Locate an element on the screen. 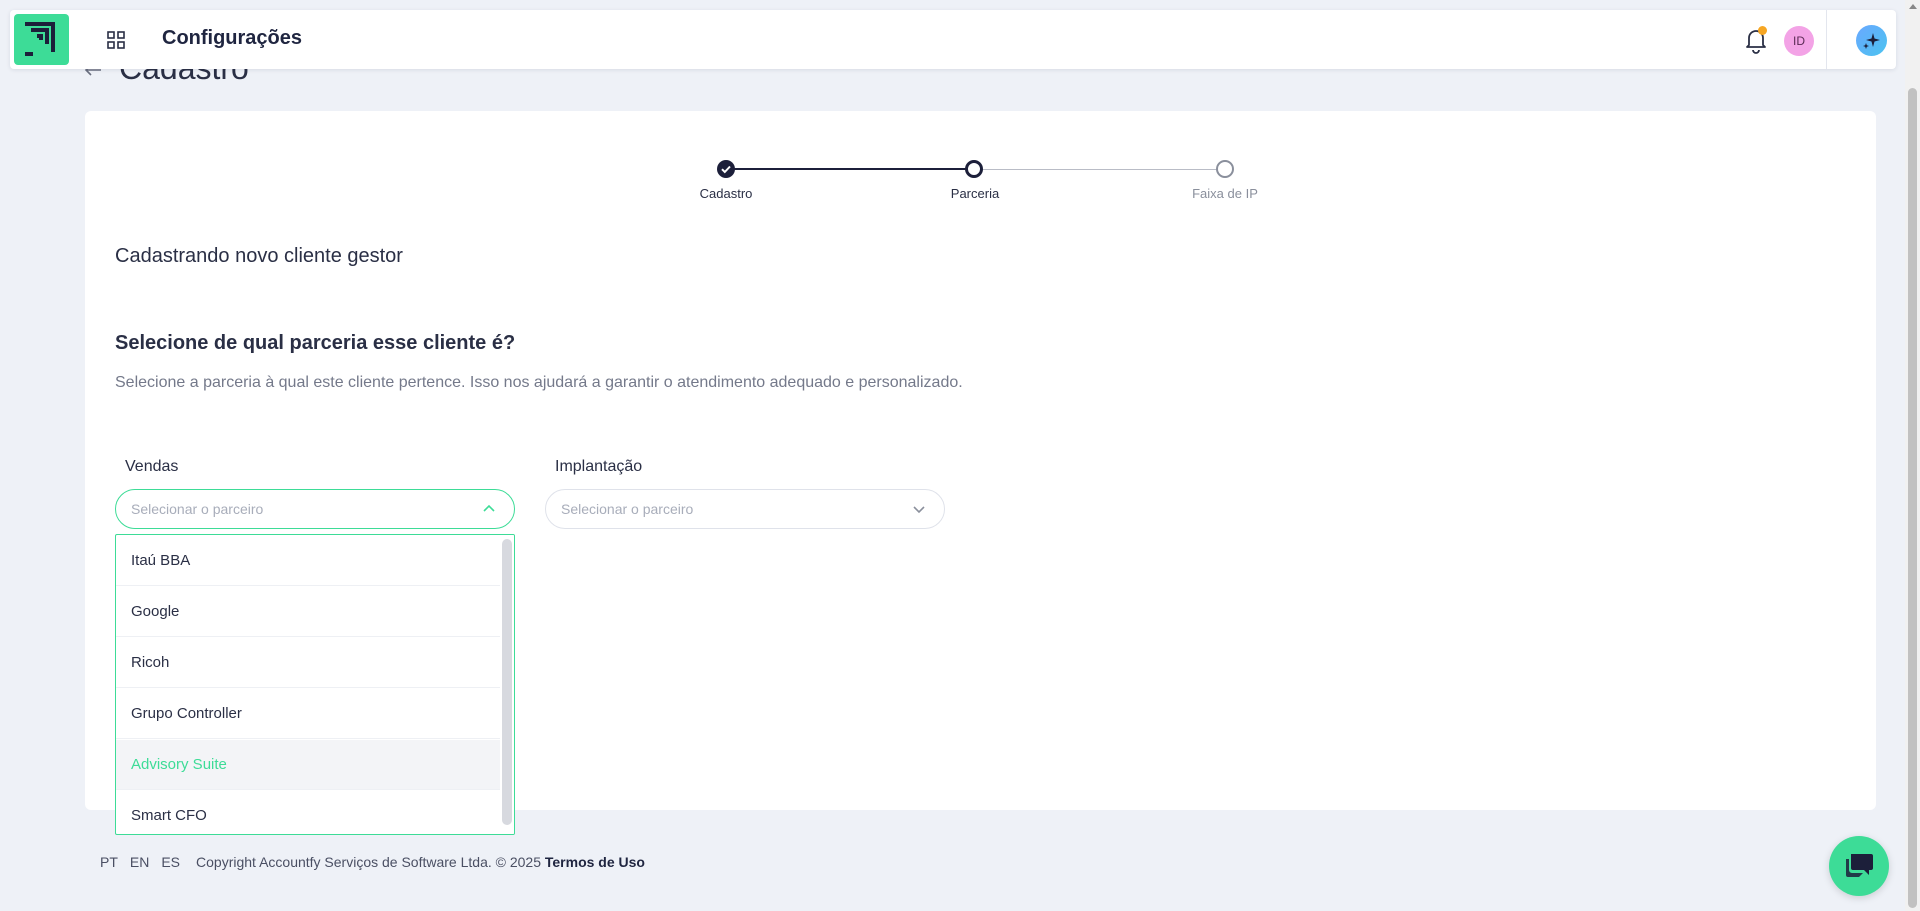 The height and width of the screenshot is (911, 1920). vendas-select: Selecionar o parceiro is located at coordinates (315, 509).